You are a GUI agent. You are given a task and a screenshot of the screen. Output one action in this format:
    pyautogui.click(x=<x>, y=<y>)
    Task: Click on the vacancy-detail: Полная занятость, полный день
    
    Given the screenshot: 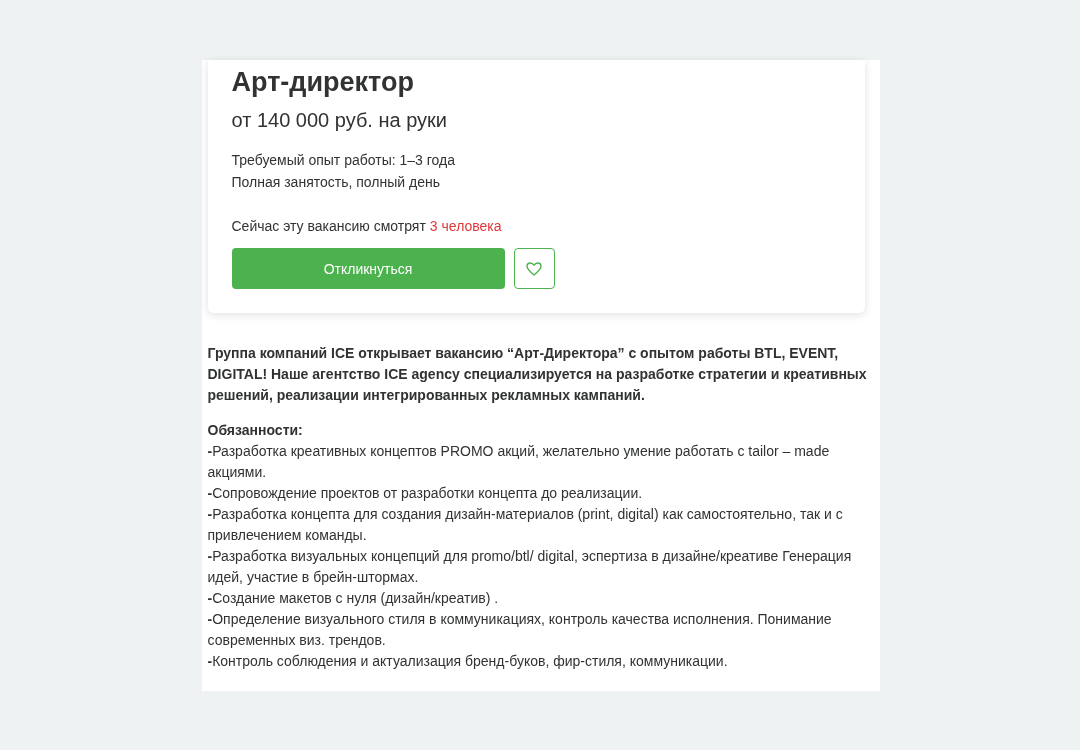 What is the action you would take?
    pyautogui.click(x=336, y=182)
    